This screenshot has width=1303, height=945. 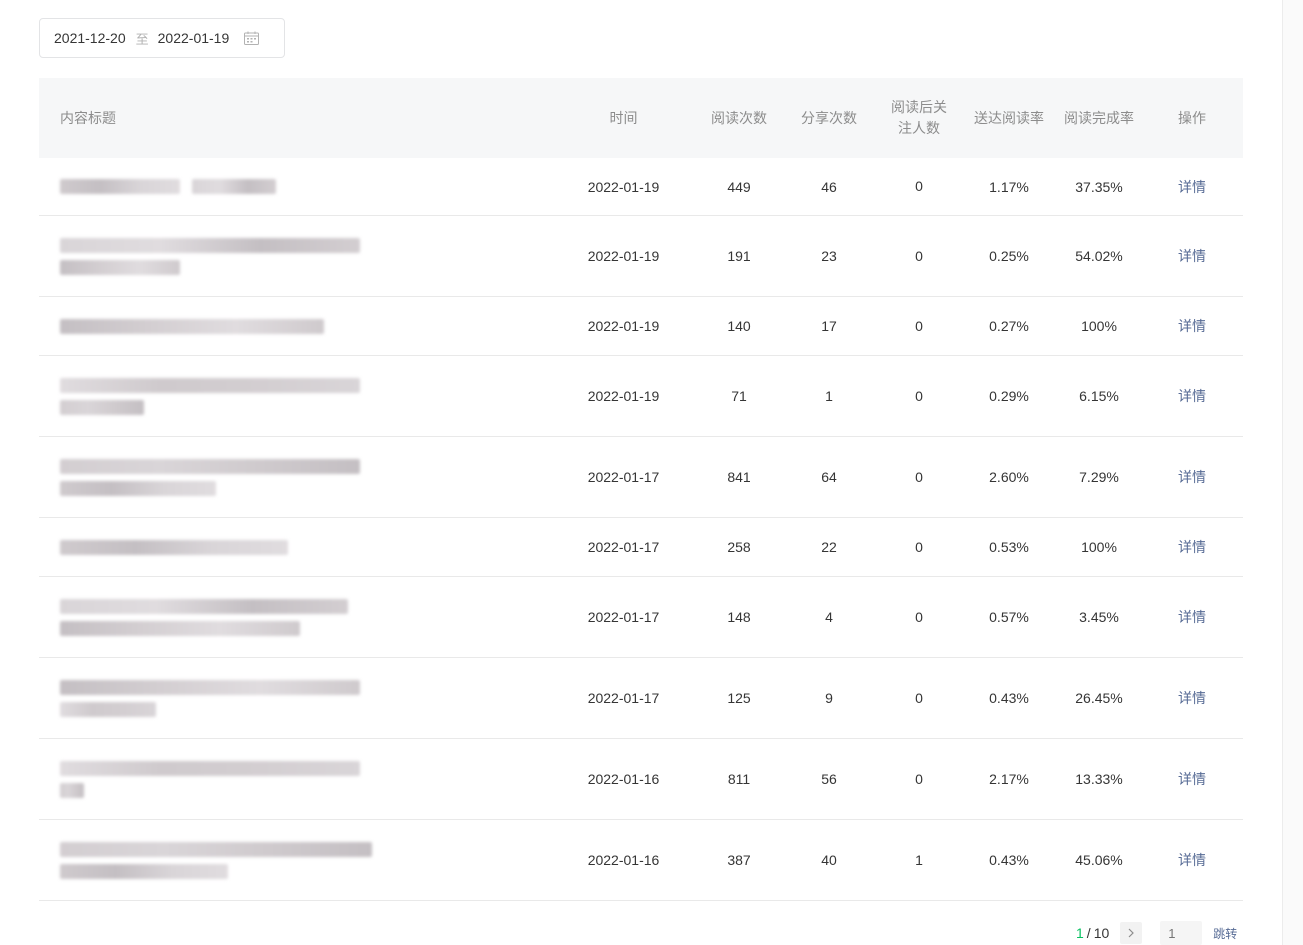 What do you see at coordinates (739, 256) in the screenshot?
I see `cell-reads: 191` at bounding box center [739, 256].